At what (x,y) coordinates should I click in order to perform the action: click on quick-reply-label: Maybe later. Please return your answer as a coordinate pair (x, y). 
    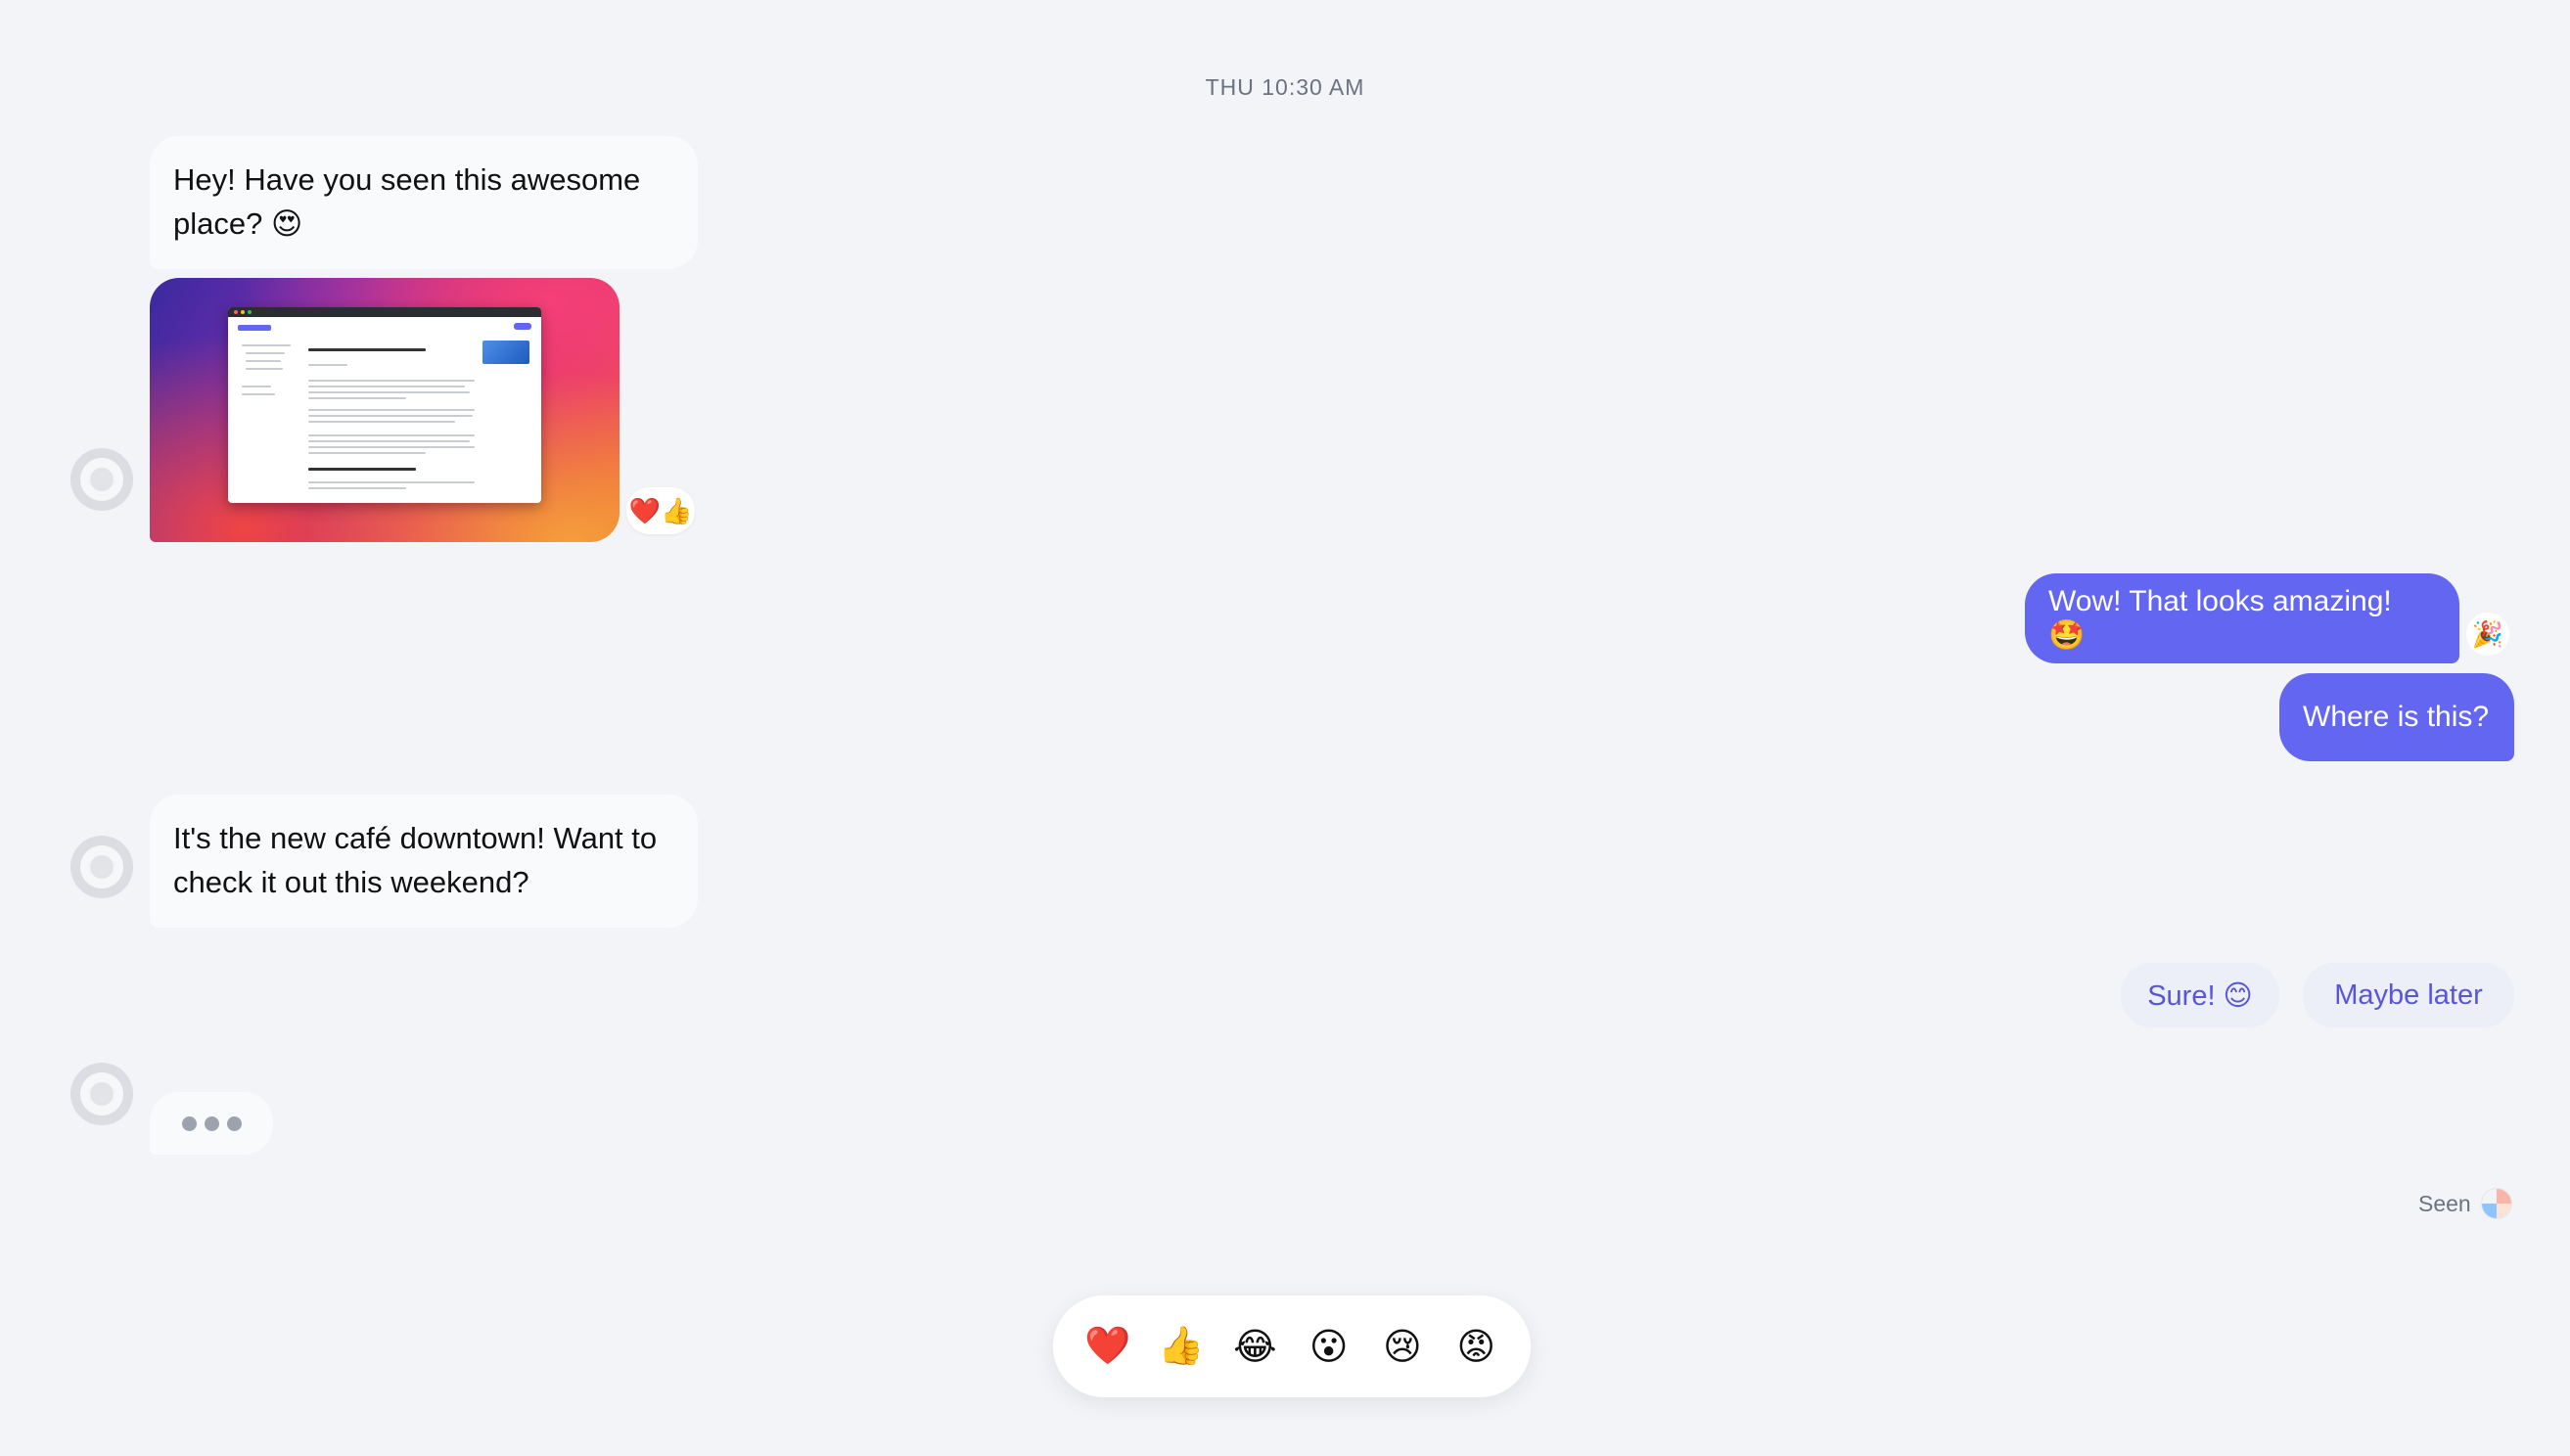
    Looking at the image, I should click on (2408, 994).